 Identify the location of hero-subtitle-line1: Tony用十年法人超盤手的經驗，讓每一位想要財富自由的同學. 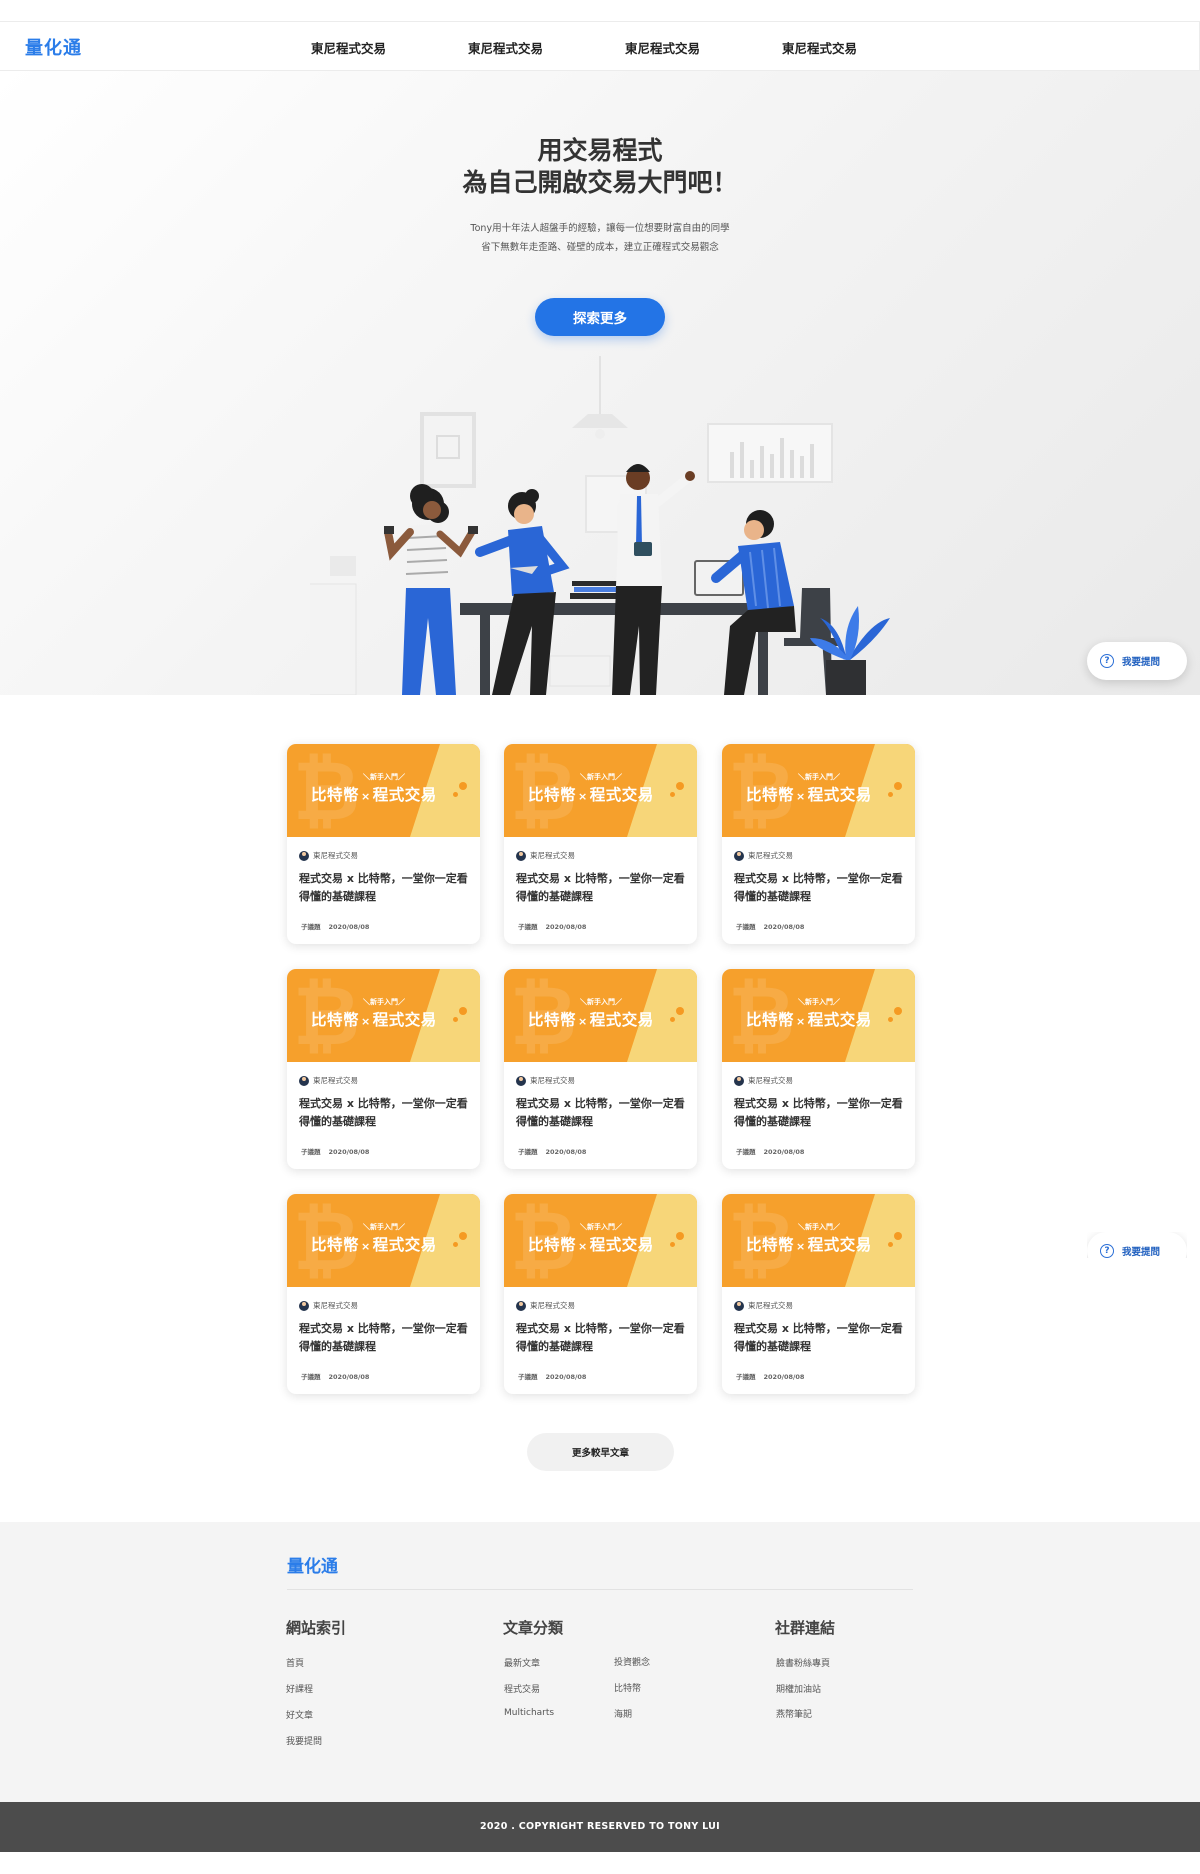
(600, 228).